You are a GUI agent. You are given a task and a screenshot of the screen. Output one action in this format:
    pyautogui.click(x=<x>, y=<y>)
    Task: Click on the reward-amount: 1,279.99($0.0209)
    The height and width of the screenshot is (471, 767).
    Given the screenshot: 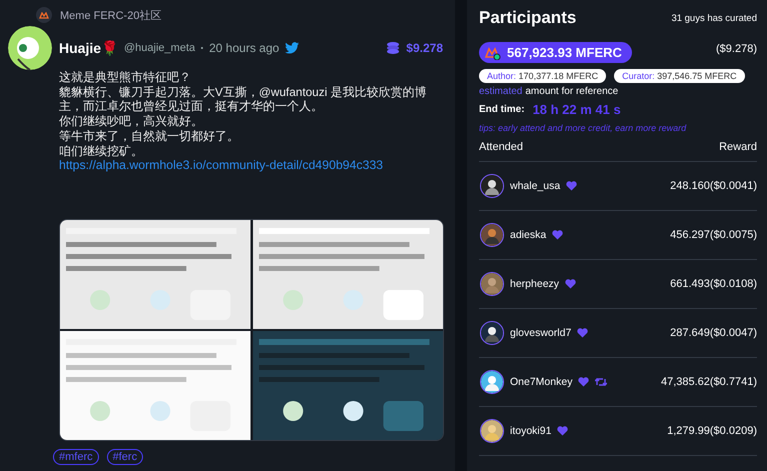 What is the action you would take?
    pyautogui.click(x=712, y=431)
    